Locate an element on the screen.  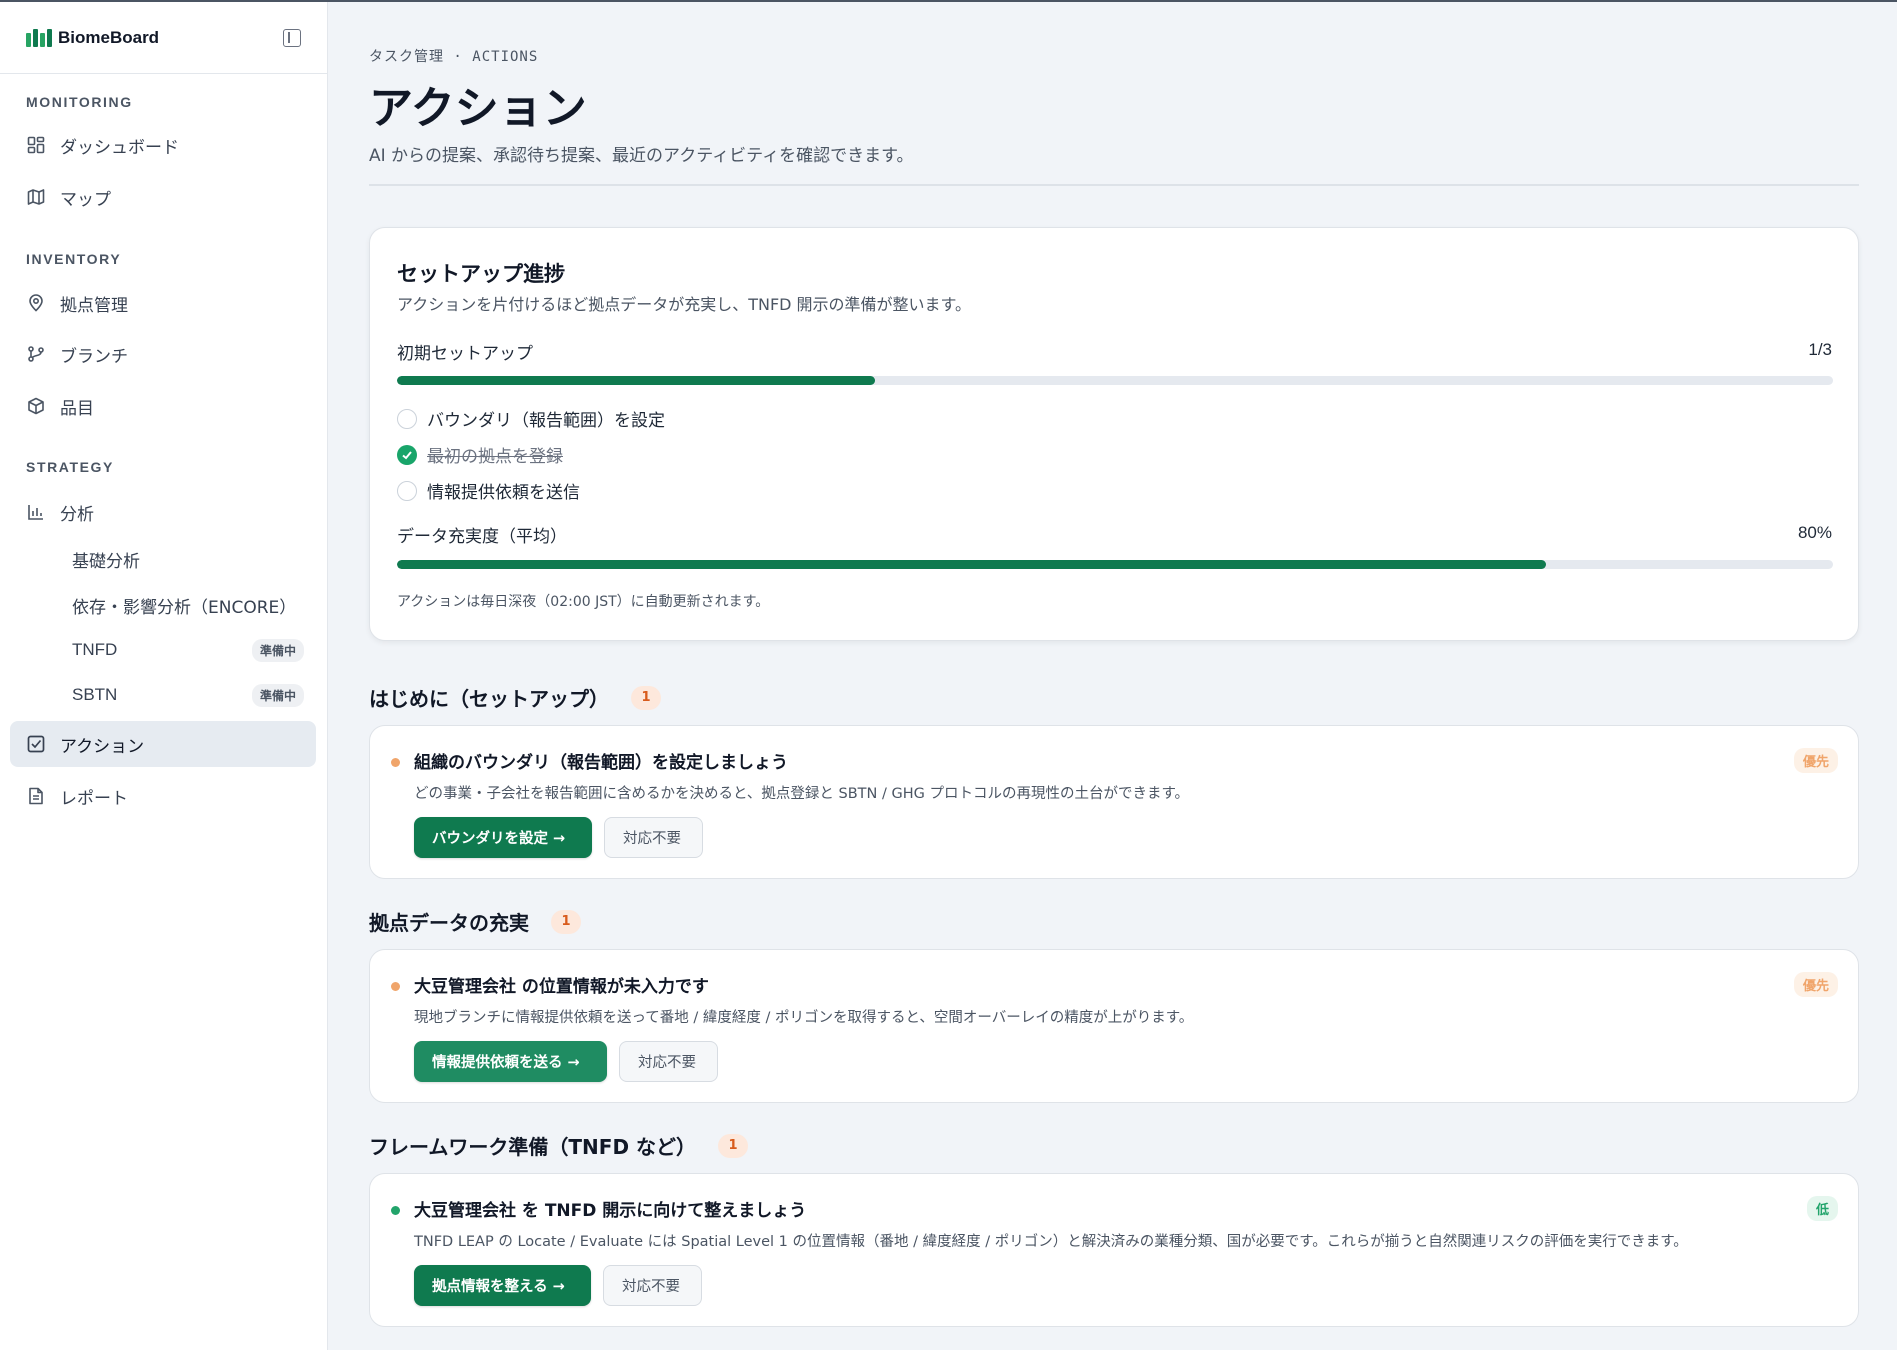
complete-site-info-button: 拠点情報を整える → is located at coordinates (502, 1285).